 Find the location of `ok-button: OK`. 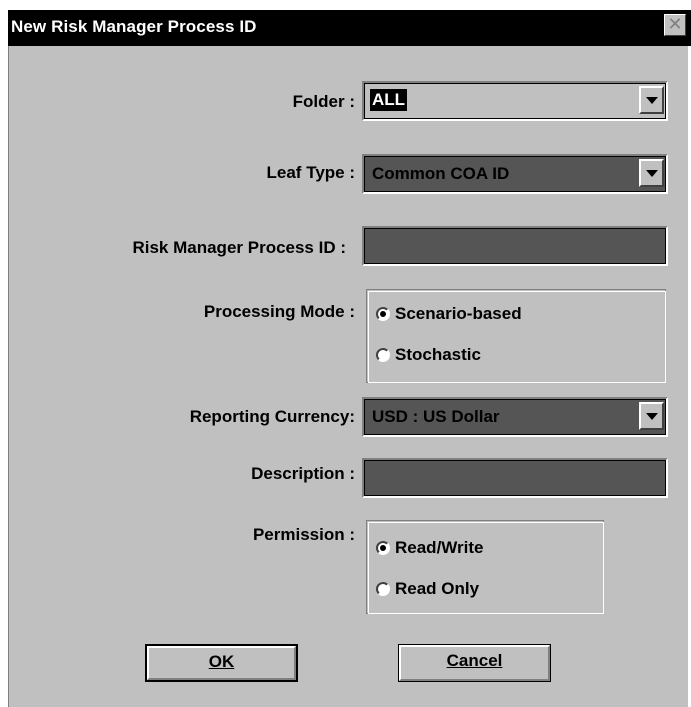

ok-button: OK is located at coordinates (221, 663).